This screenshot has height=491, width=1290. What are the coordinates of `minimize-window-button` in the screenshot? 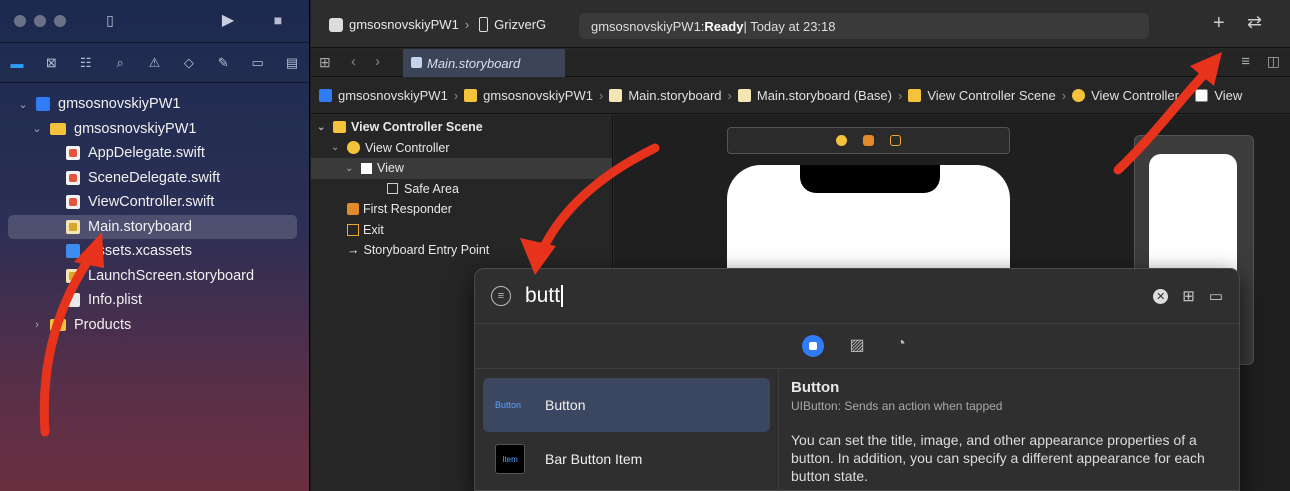 It's located at (40, 21).